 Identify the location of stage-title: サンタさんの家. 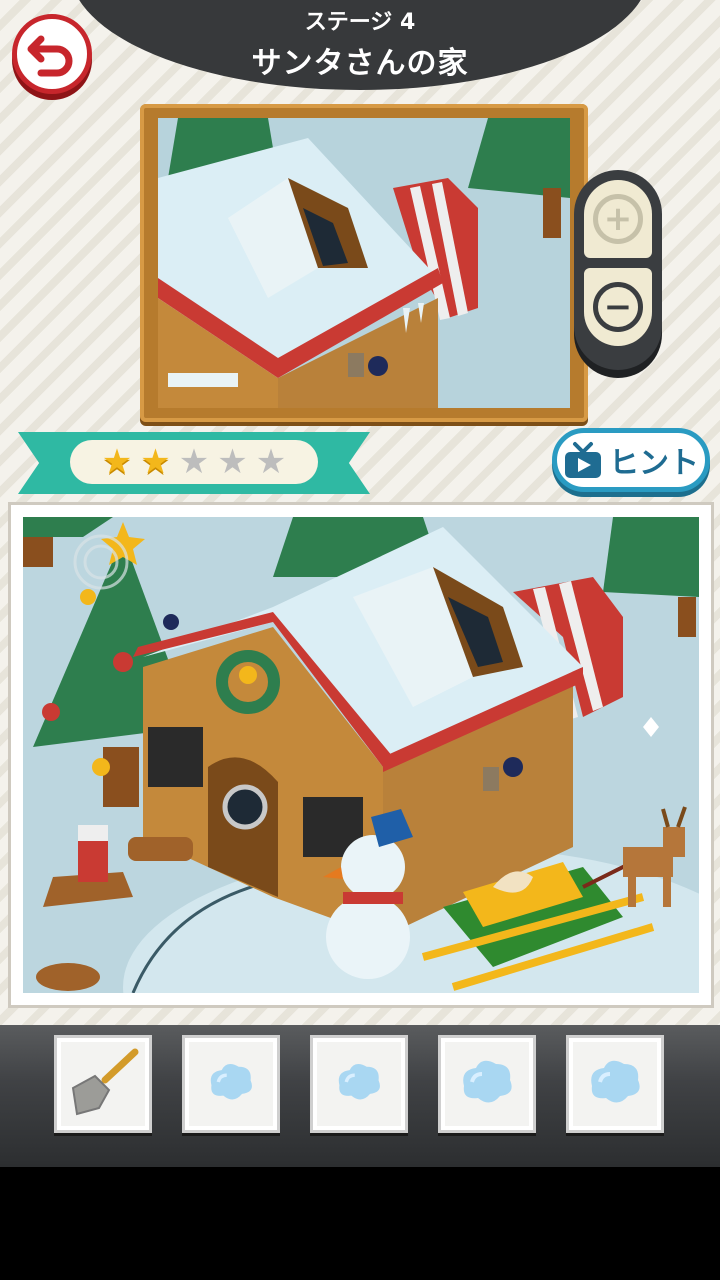
(360, 63).